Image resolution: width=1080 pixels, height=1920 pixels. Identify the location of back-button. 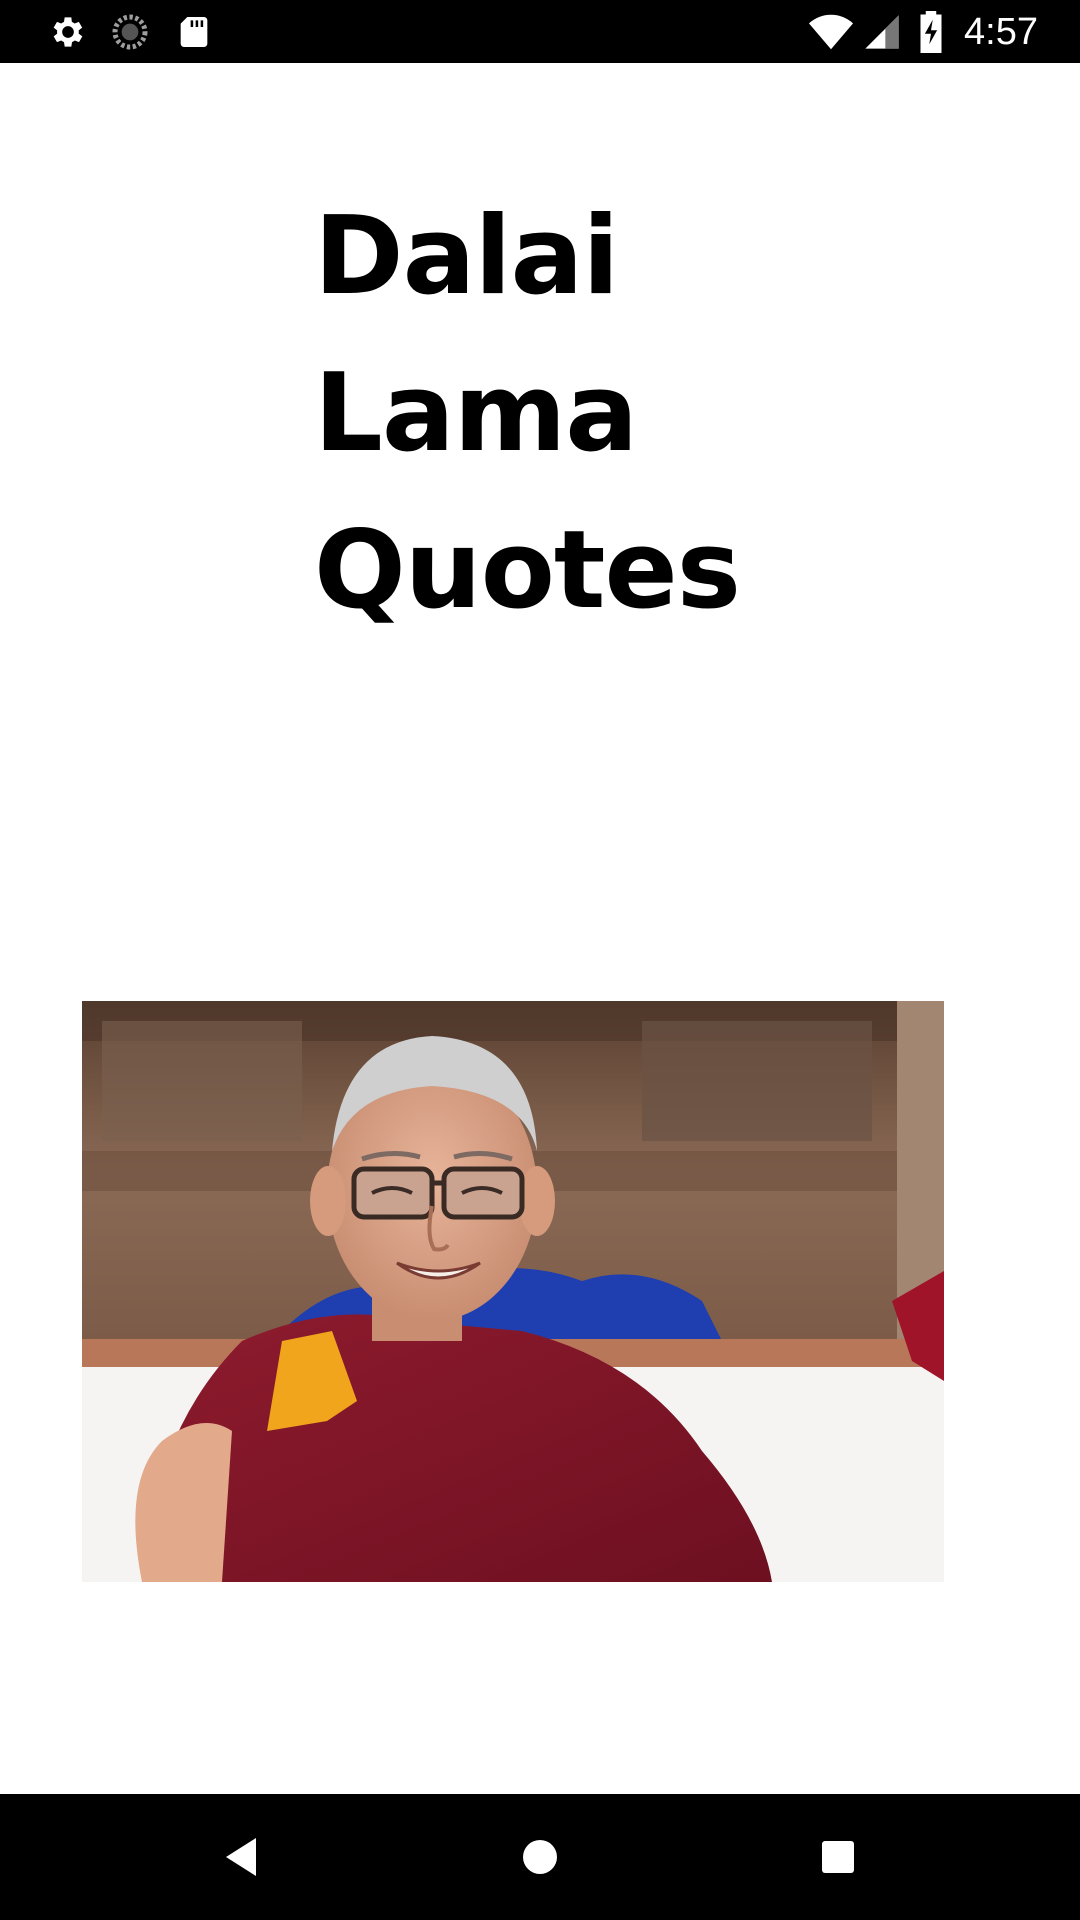
(241, 1857).